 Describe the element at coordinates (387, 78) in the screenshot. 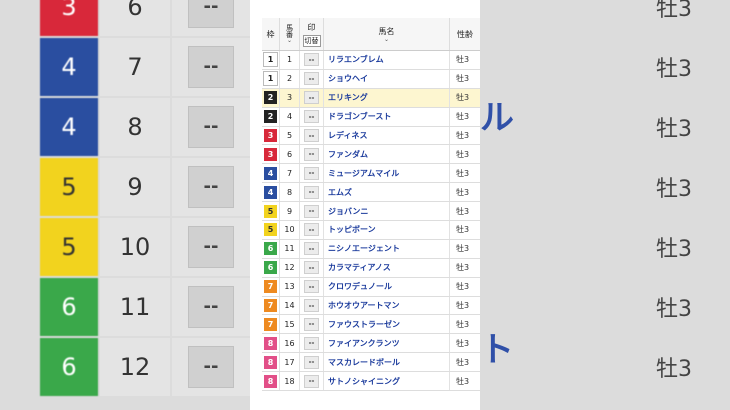

I see `horse-name-link: ショウヘイ` at that location.